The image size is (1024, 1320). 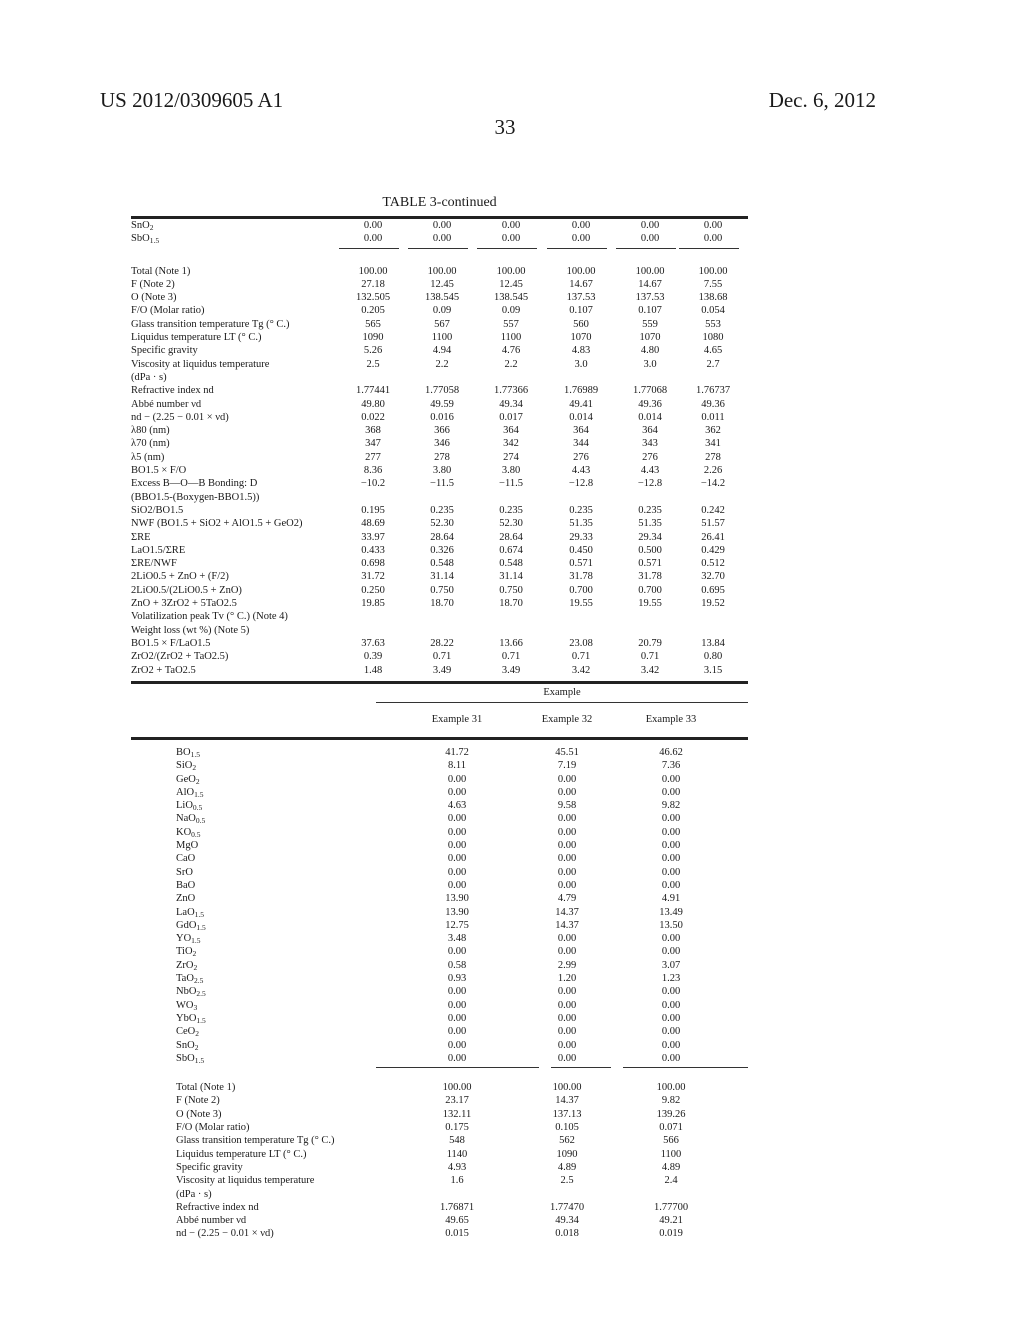 I want to click on cell-value: 33.97, so click(x=373, y=537).